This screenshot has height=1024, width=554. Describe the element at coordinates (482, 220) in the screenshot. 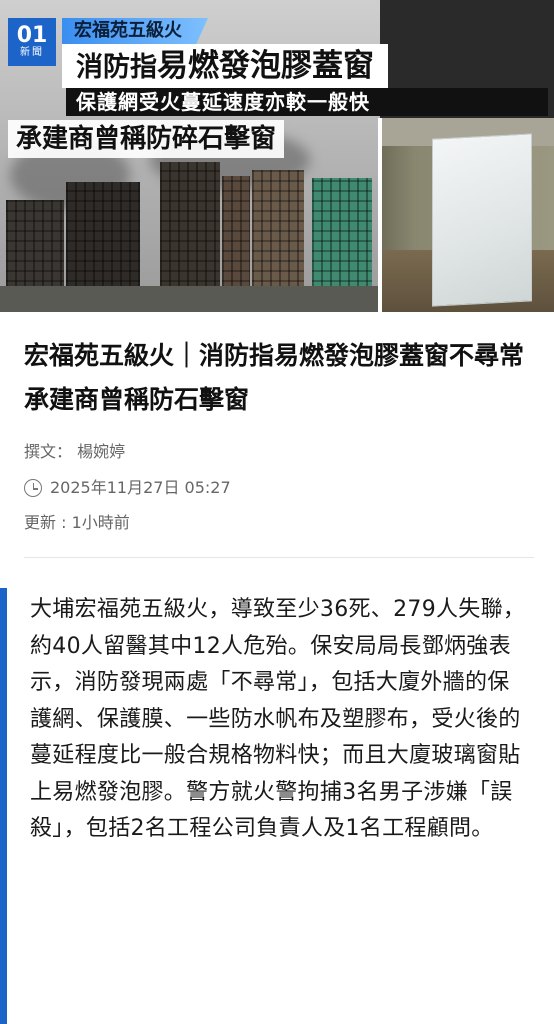

I see `foam-covered-window` at that location.